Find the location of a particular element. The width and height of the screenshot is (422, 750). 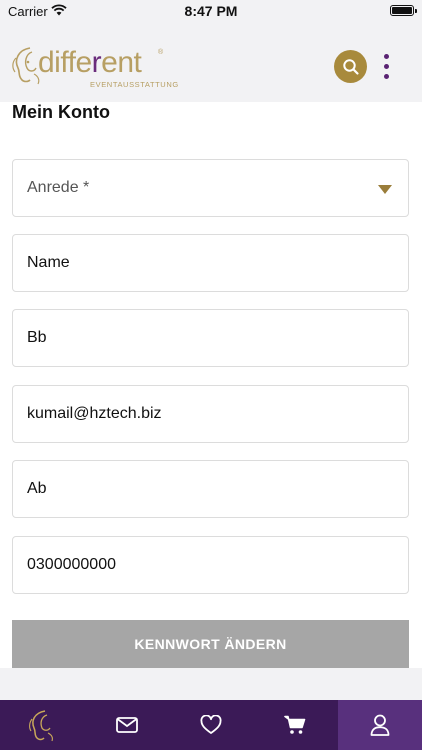

brand-logo: different ® EVENTAUSSTATTUNG is located at coordinates (95, 68).